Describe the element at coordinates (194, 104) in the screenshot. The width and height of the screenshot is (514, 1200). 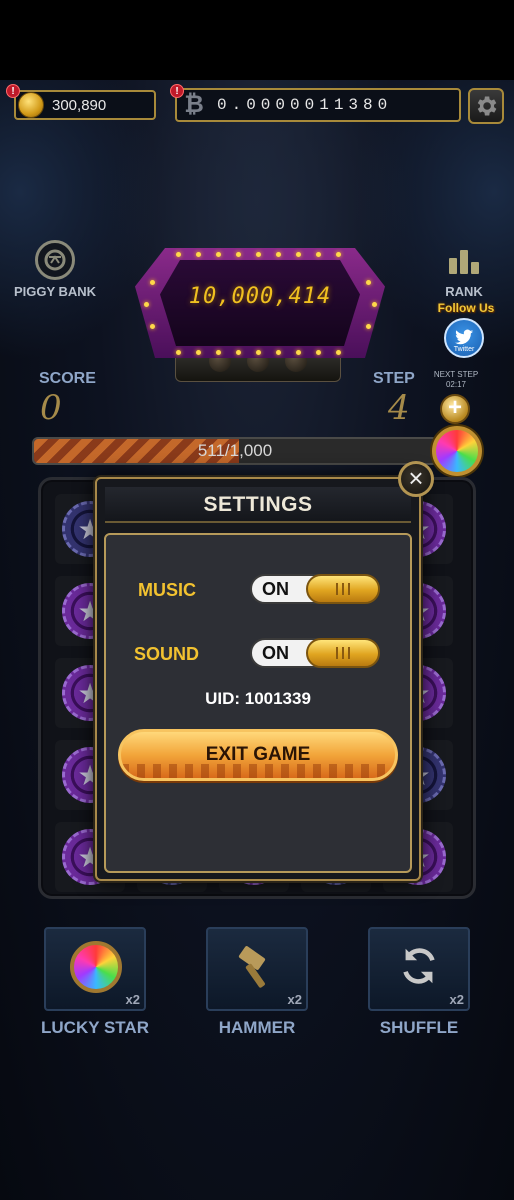
I see `bitcoin-icon: ₿` at that location.